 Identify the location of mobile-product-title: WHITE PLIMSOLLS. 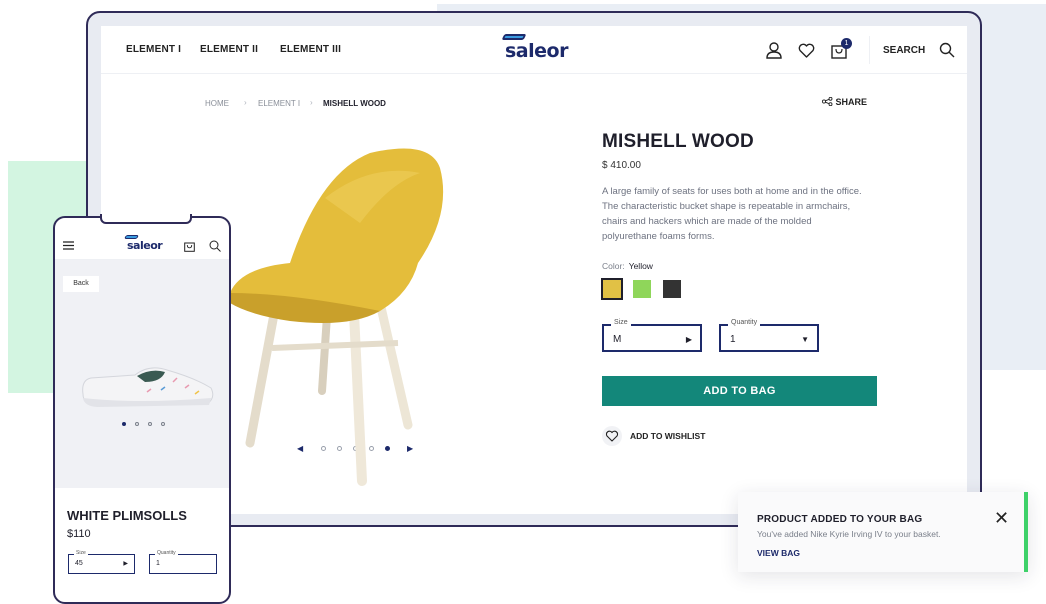
(127, 515).